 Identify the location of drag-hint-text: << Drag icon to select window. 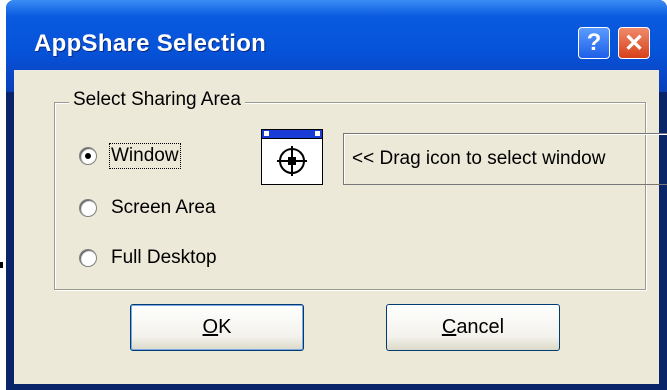
(505, 159).